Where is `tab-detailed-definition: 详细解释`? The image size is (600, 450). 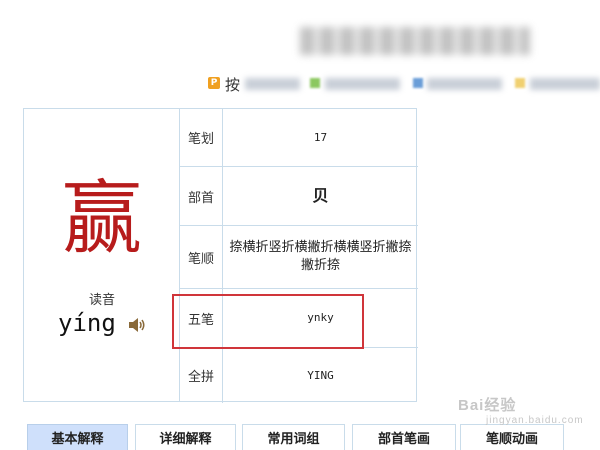
tab-detailed-definition: 详细解释 is located at coordinates (185, 437).